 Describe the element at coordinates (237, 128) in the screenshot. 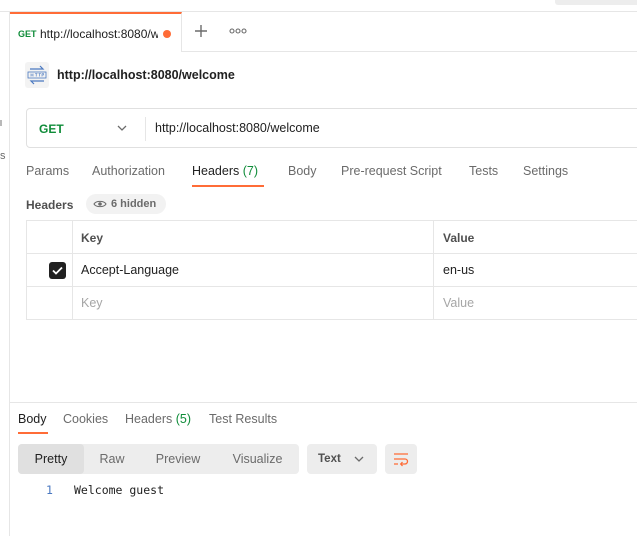

I see `url-input: http://localhost:8080/welcome` at that location.